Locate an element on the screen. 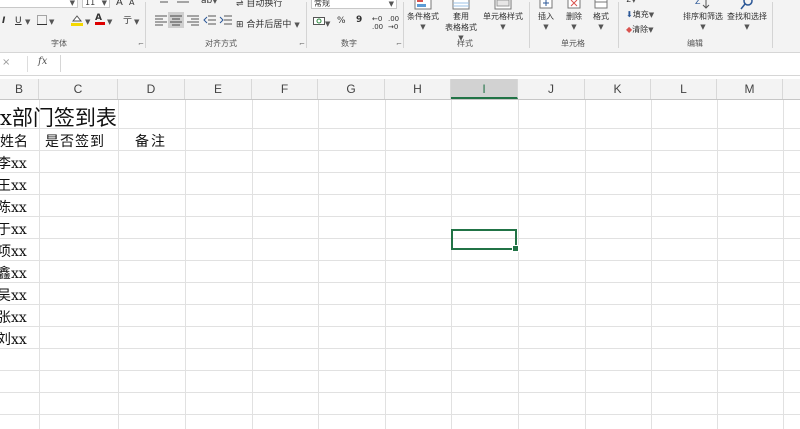  alignment-dialog-launcher-icon: ⌐ is located at coordinates (302, 44).